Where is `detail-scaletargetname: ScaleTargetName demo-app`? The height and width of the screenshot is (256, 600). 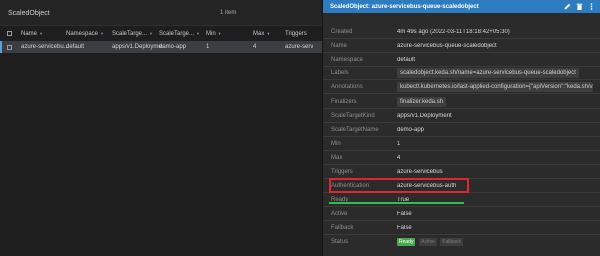 detail-scaletargetname: ScaleTargetName demo-app is located at coordinates (461, 130).